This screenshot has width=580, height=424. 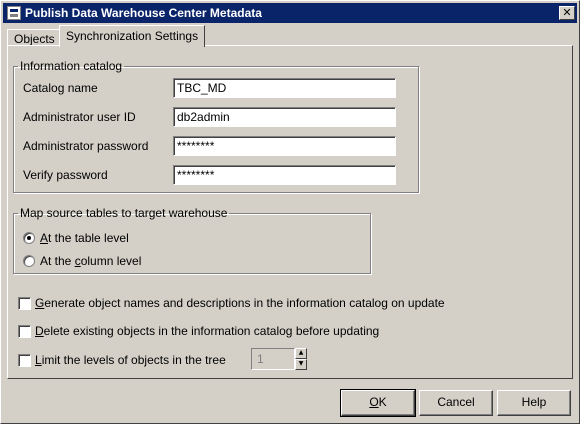 What do you see at coordinates (534, 403) in the screenshot?
I see `help-button: Help` at bounding box center [534, 403].